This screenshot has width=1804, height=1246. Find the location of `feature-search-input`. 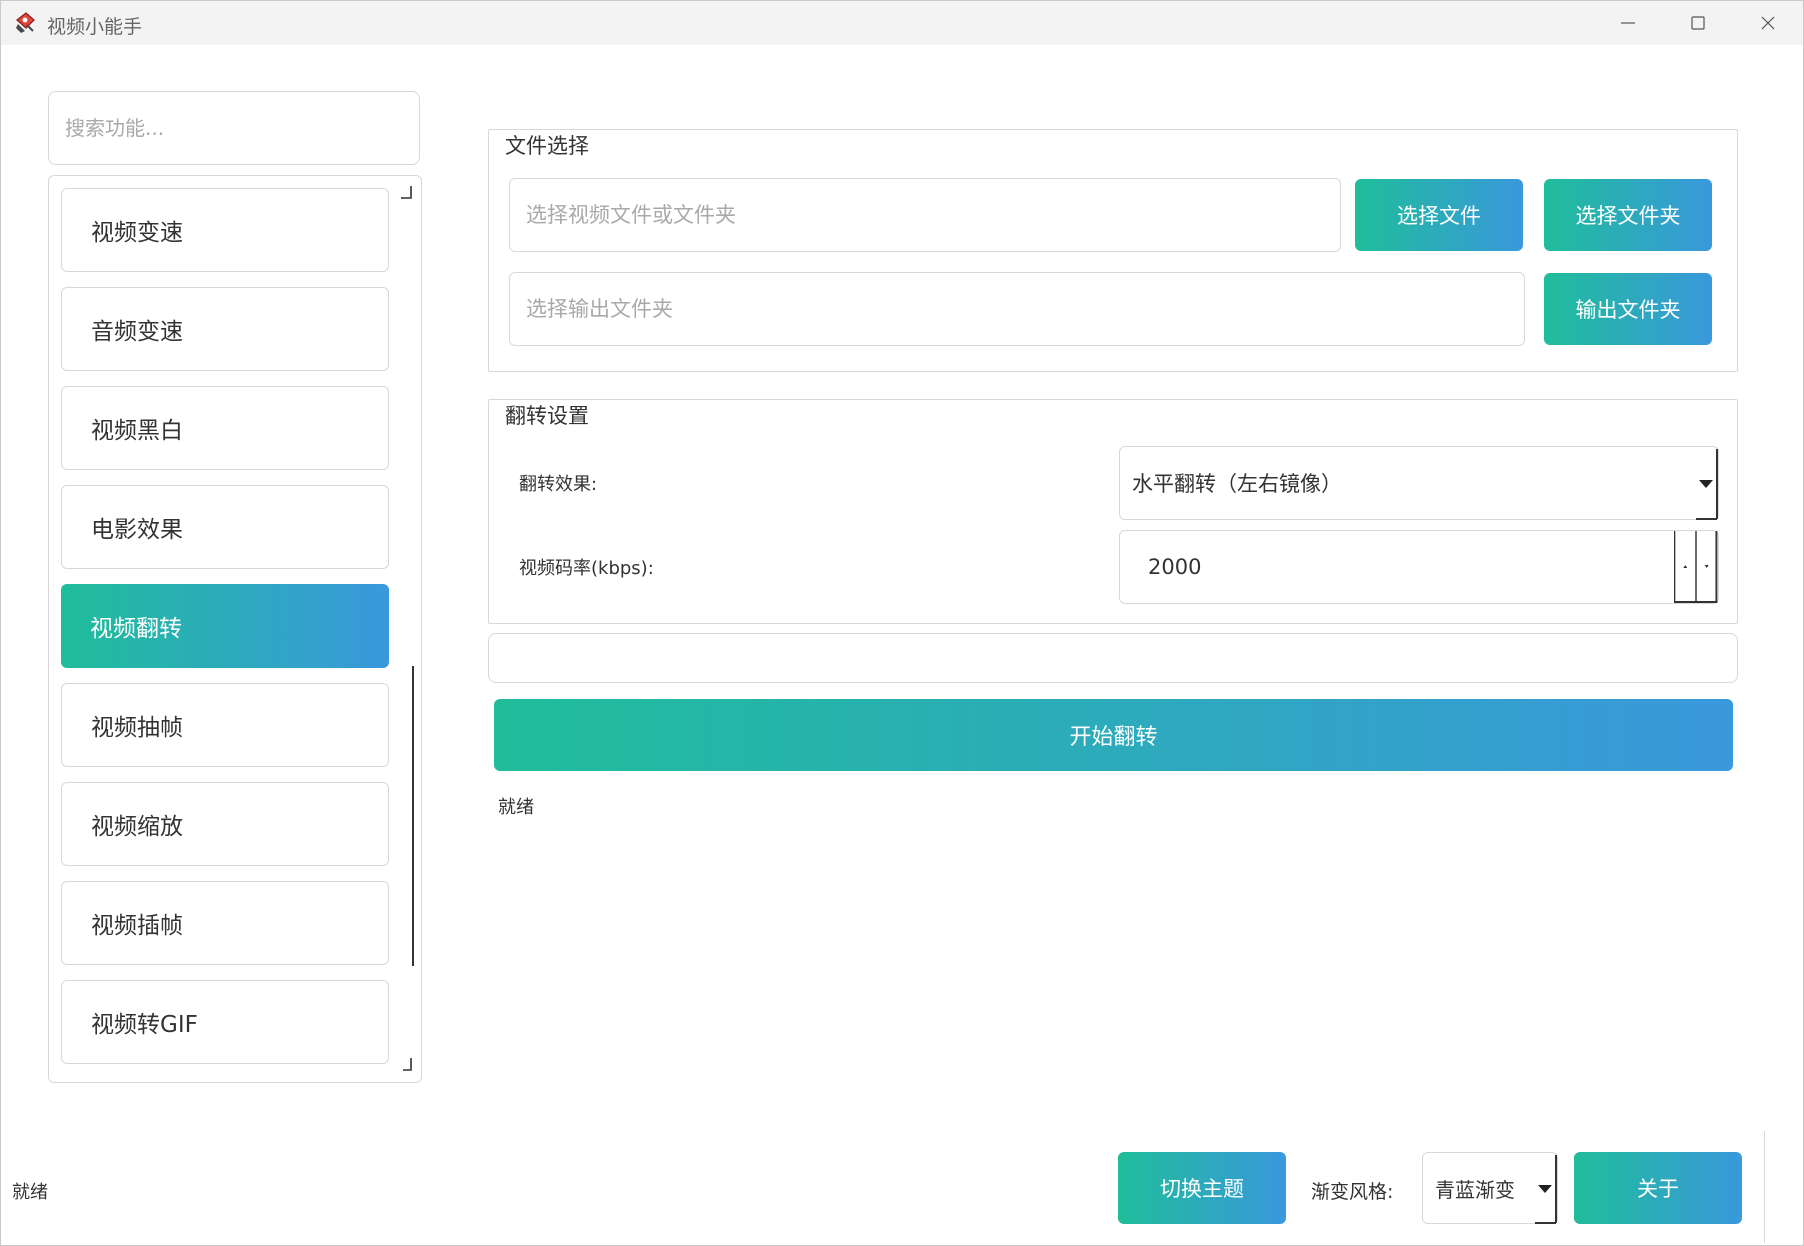

feature-search-input is located at coordinates (234, 128).